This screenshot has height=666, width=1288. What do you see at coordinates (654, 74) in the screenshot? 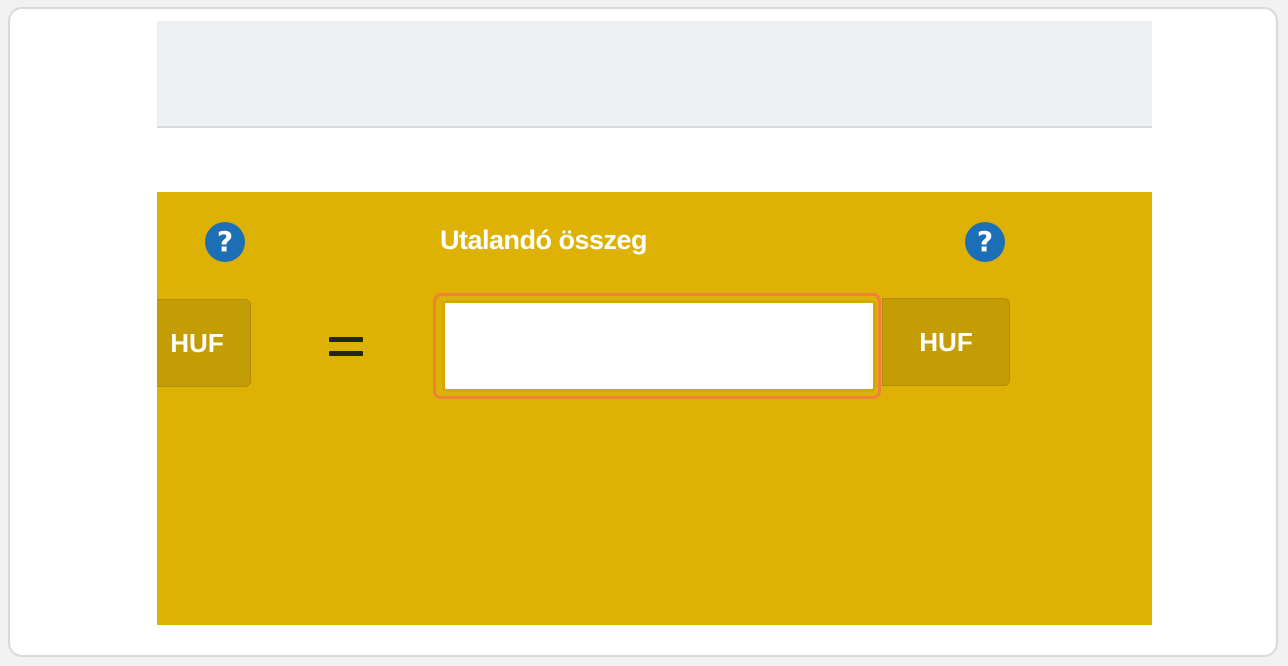
I see `header-bar` at bounding box center [654, 74].